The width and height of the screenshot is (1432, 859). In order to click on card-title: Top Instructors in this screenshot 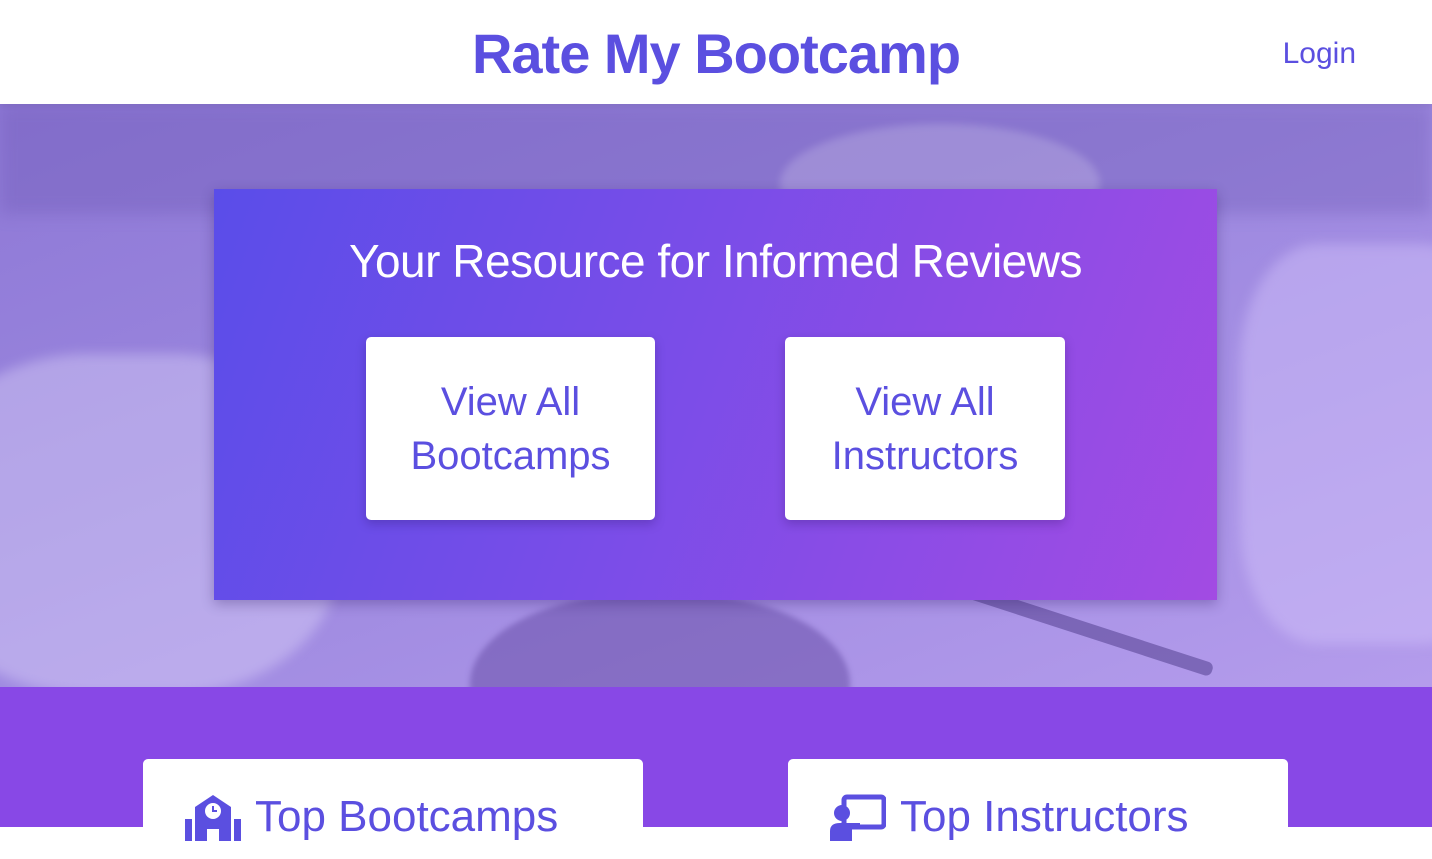, I will do `click(1044, 816)`.